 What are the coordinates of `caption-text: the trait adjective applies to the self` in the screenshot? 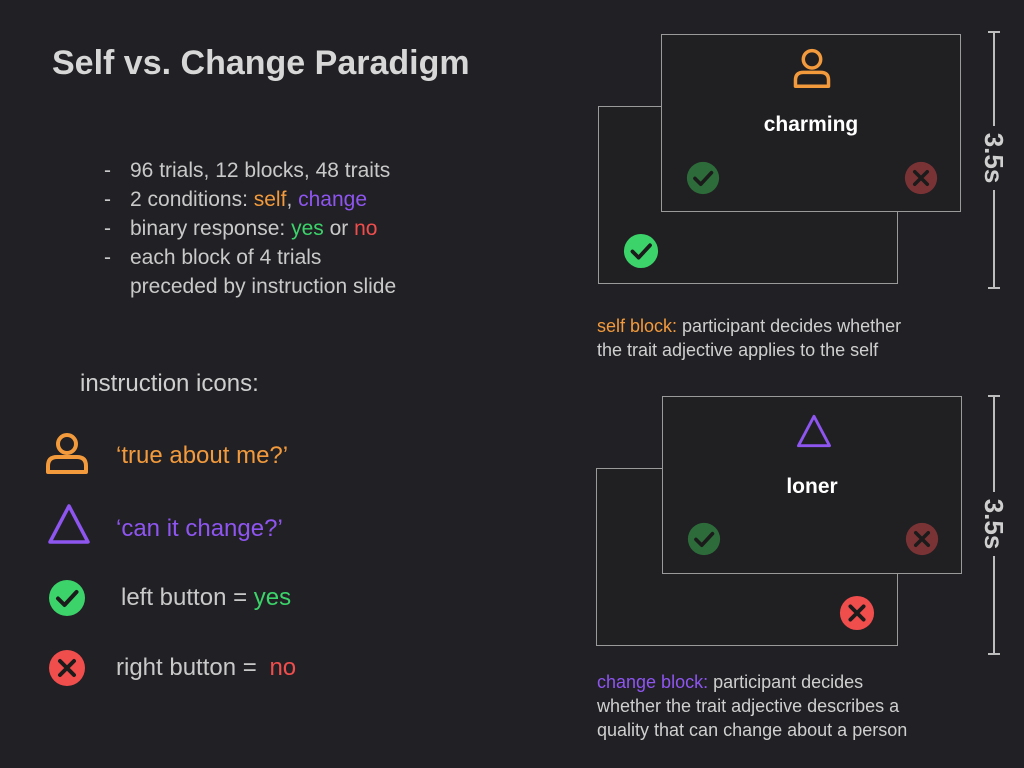 It's located at (738, 350).